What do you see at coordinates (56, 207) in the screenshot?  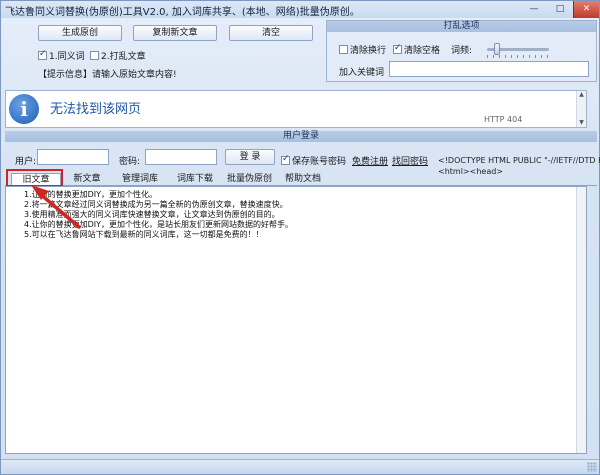 I see `annotation-arrow-icon` at bounding box center [56, 207].